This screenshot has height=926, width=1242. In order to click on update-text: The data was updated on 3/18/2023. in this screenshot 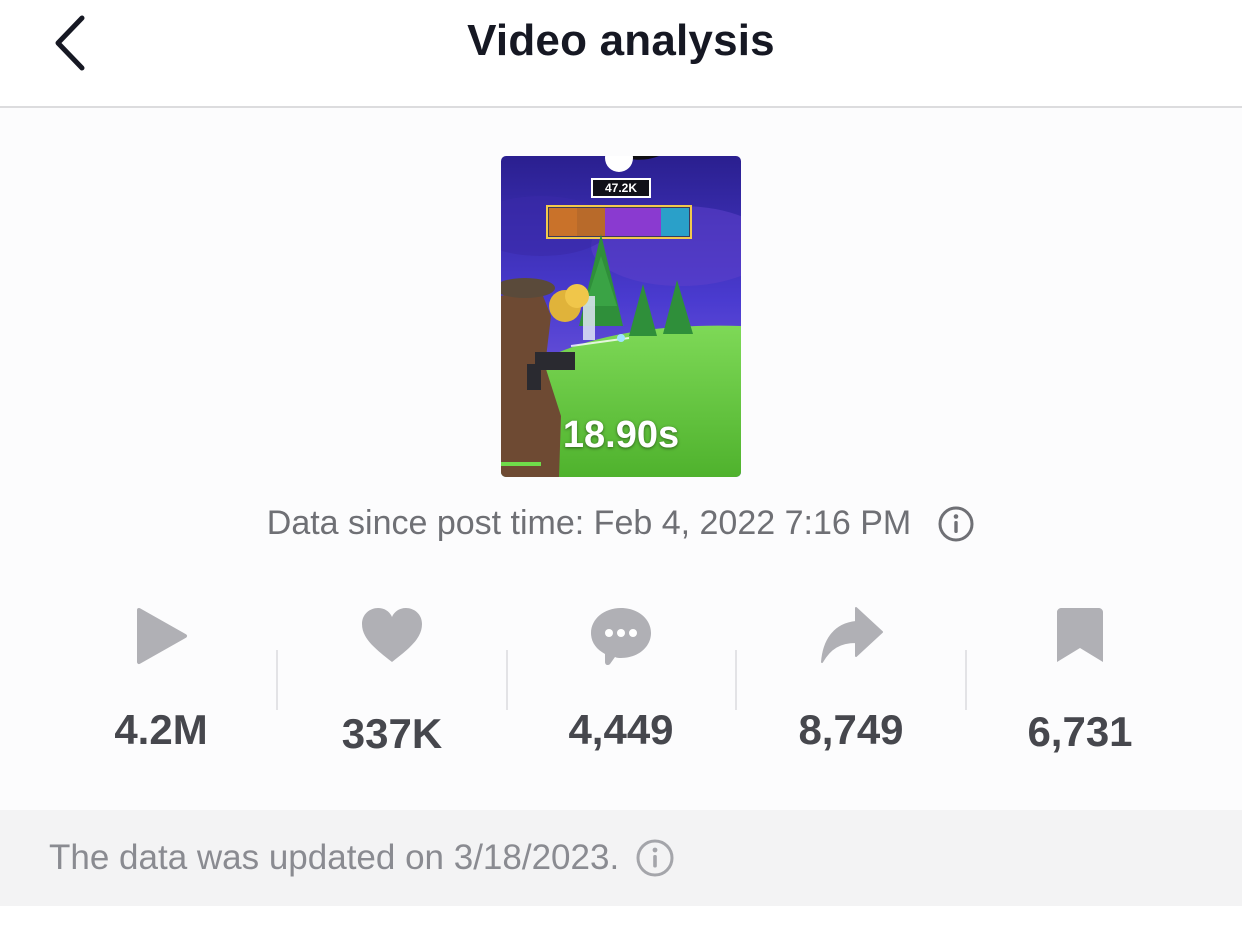, I will do `click(334, 857)`.